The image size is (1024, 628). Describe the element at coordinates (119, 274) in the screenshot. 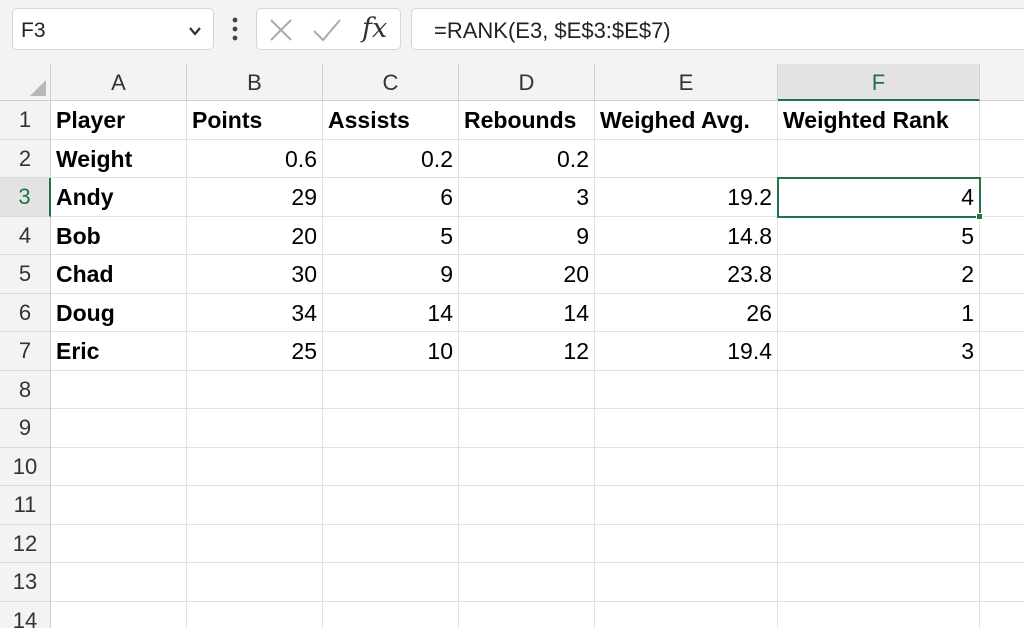

I see `cell-a5: Chad` at that location.